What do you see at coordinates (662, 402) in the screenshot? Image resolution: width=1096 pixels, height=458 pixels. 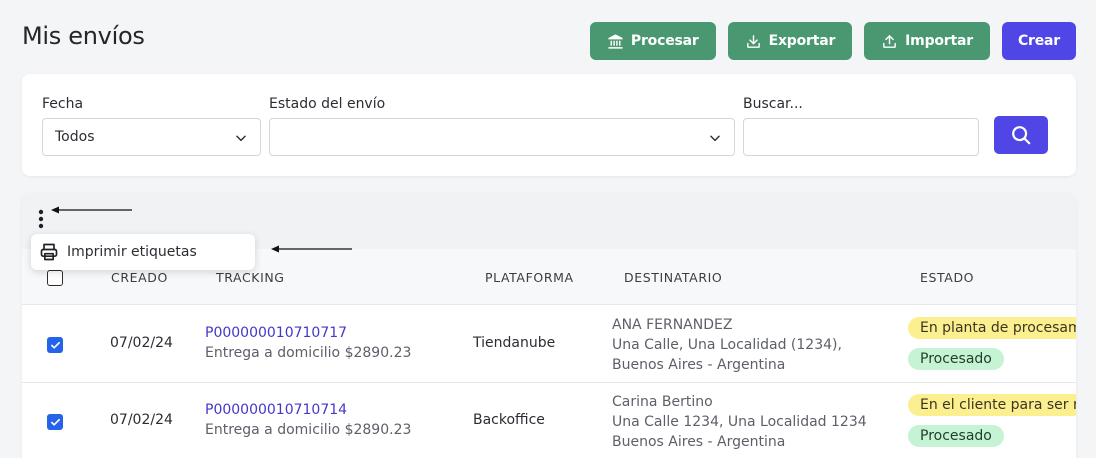 I see `dest-name: Carina Bertino` at bounding box center [662, 402].